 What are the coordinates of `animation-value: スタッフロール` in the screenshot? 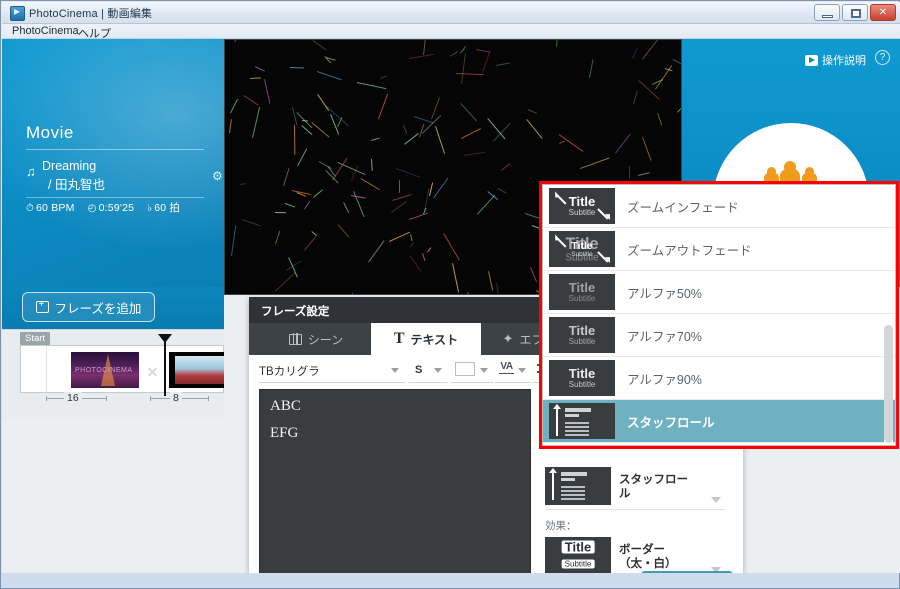 It's located at (653, 487).